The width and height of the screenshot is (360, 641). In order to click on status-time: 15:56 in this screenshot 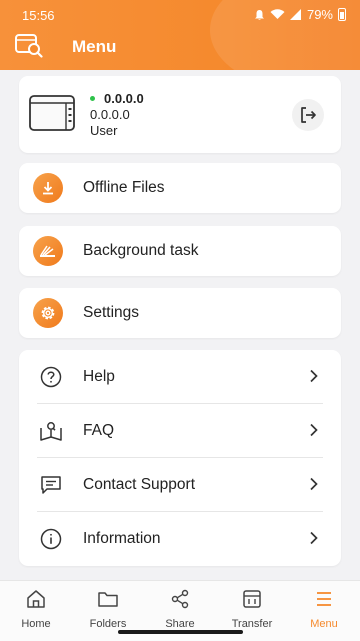, I will do `click(38, 15)`.